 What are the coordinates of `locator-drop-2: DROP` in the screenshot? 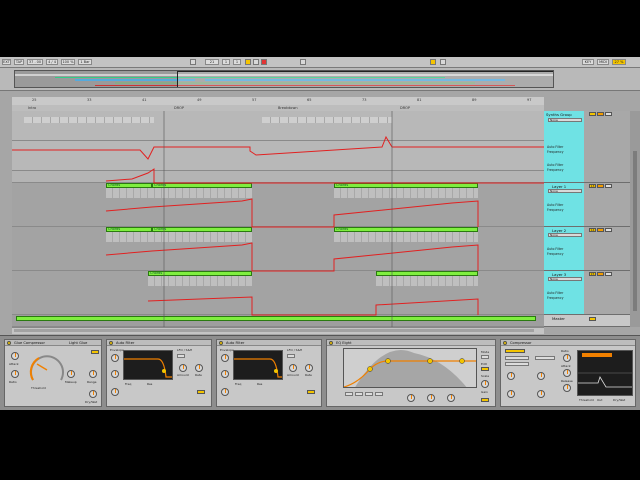 It's located at (405, 108).